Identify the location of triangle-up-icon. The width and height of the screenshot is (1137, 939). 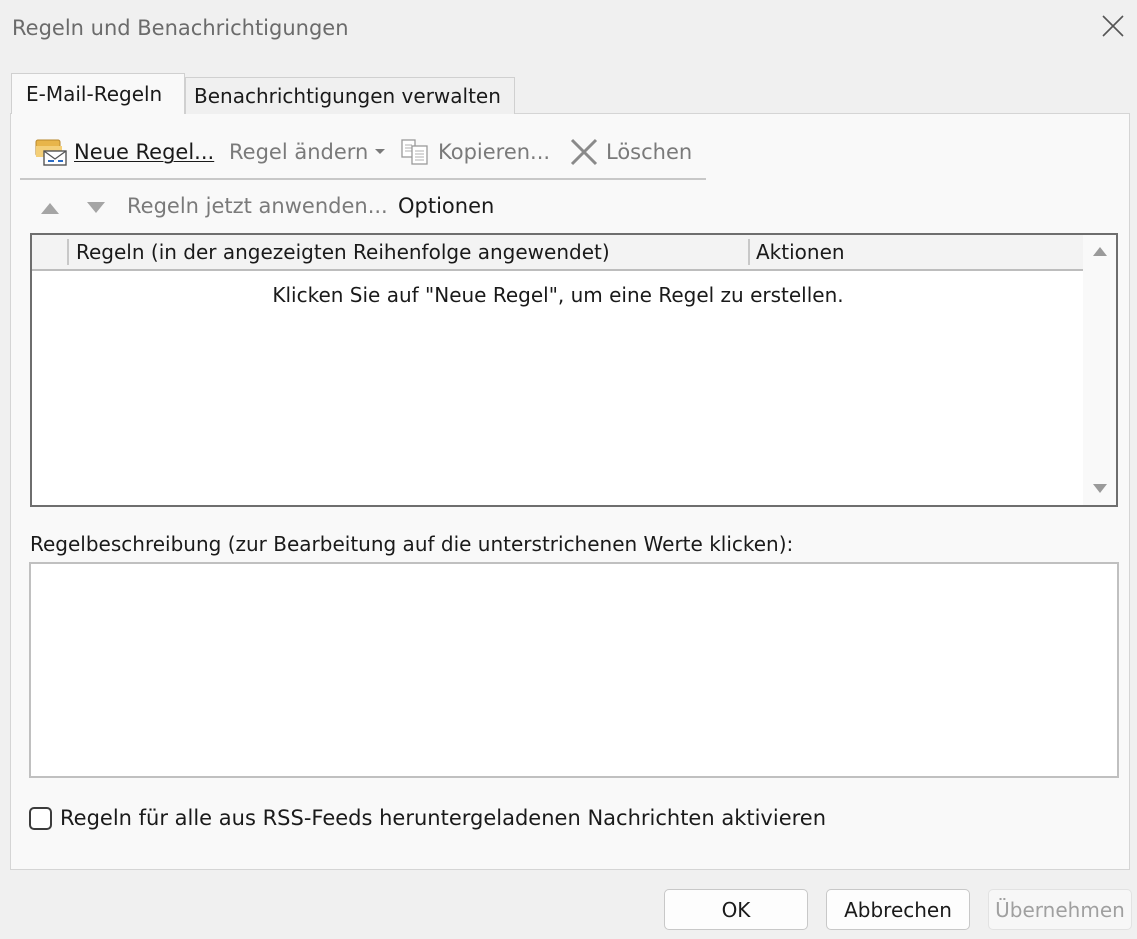
(50, 208).